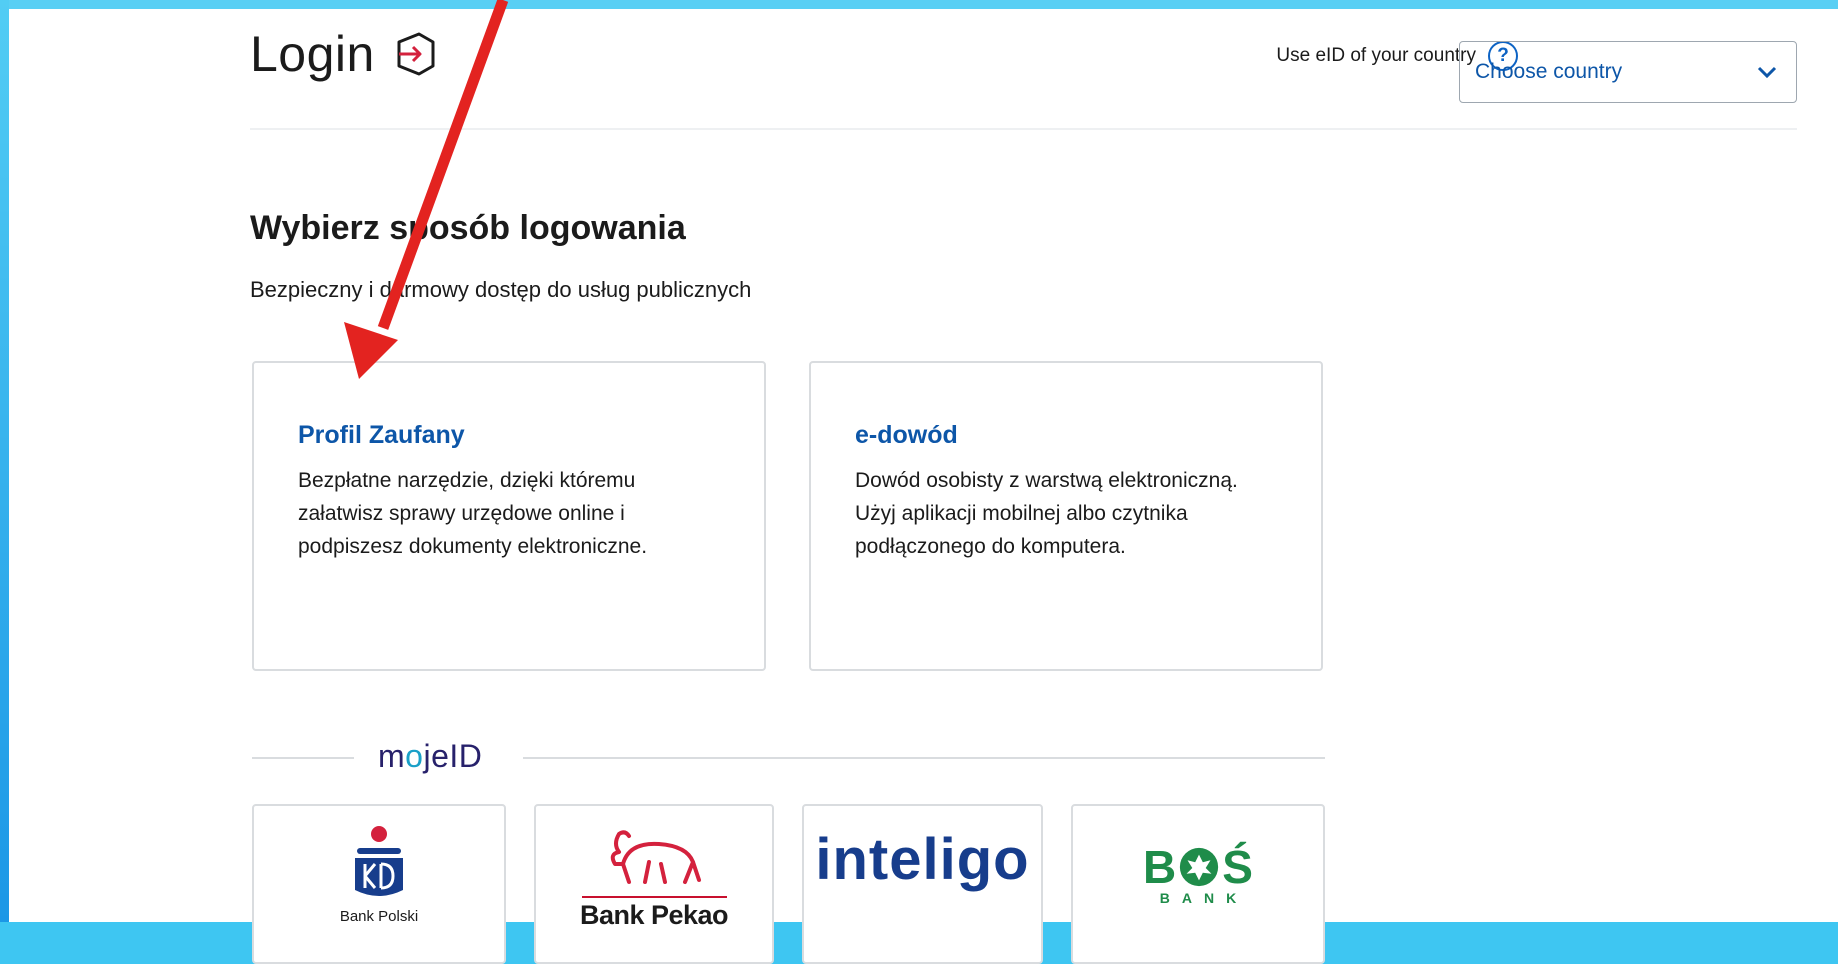 Image resolution: width=1838 pixels, height=964 pixels. I want to click on bank-bos-button: B Ś BANK, so click(1198, 884).